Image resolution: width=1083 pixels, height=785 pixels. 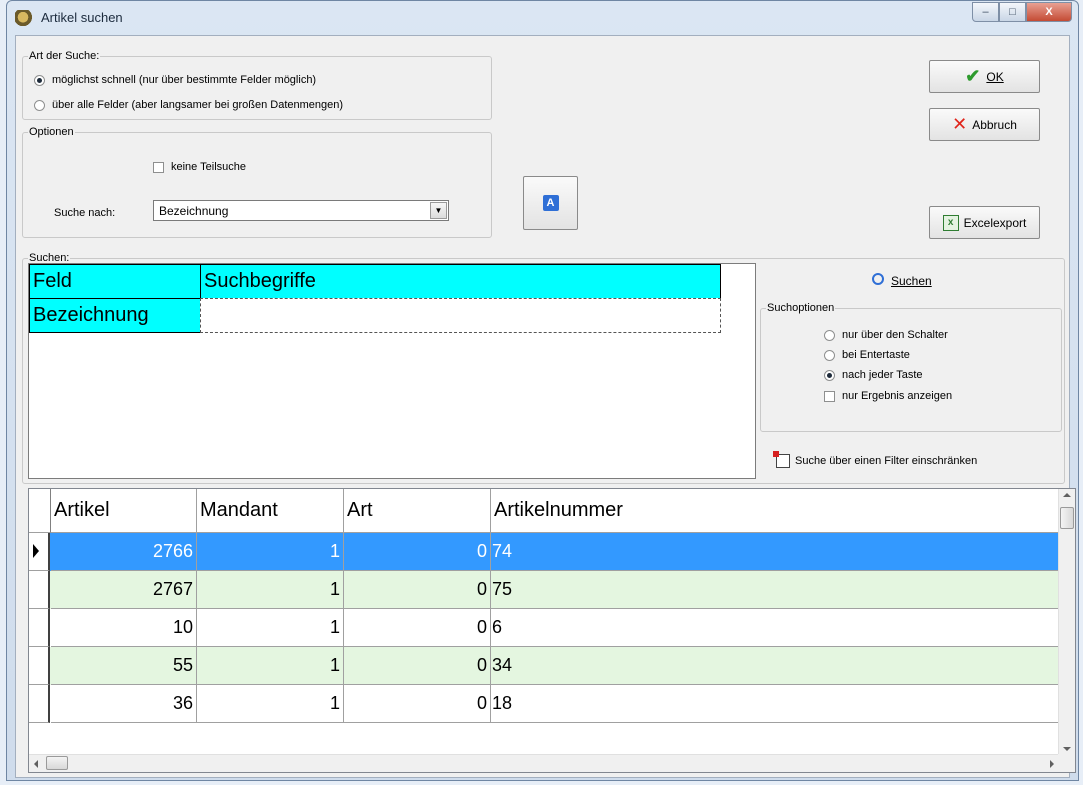 What do you see at coordinates (85, 213) in the screenshot?
I see `suche-nach-label: Suche nach:` at bounding box center [85, 213].